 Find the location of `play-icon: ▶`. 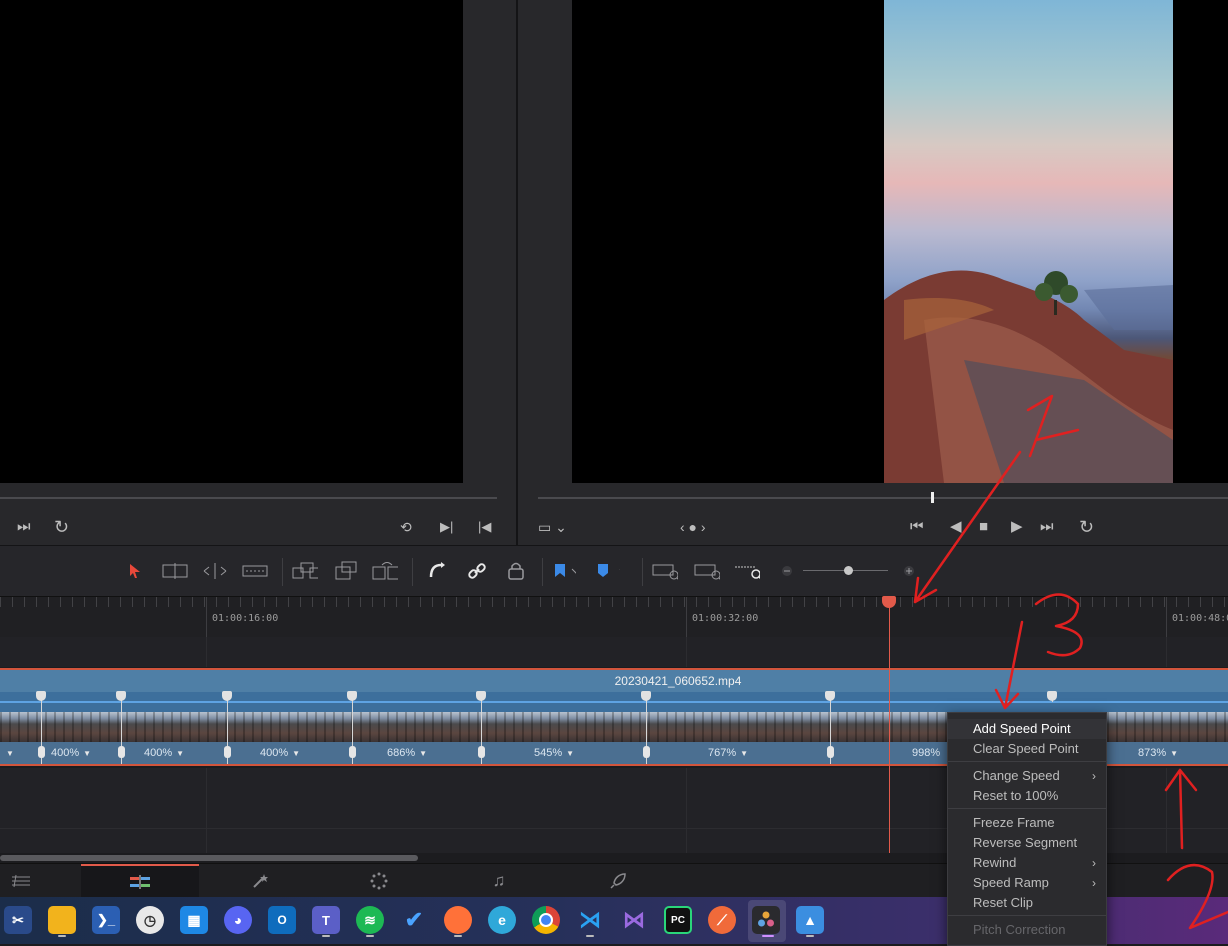

play-icon: ▶ is located at coordinates (1017, 527).